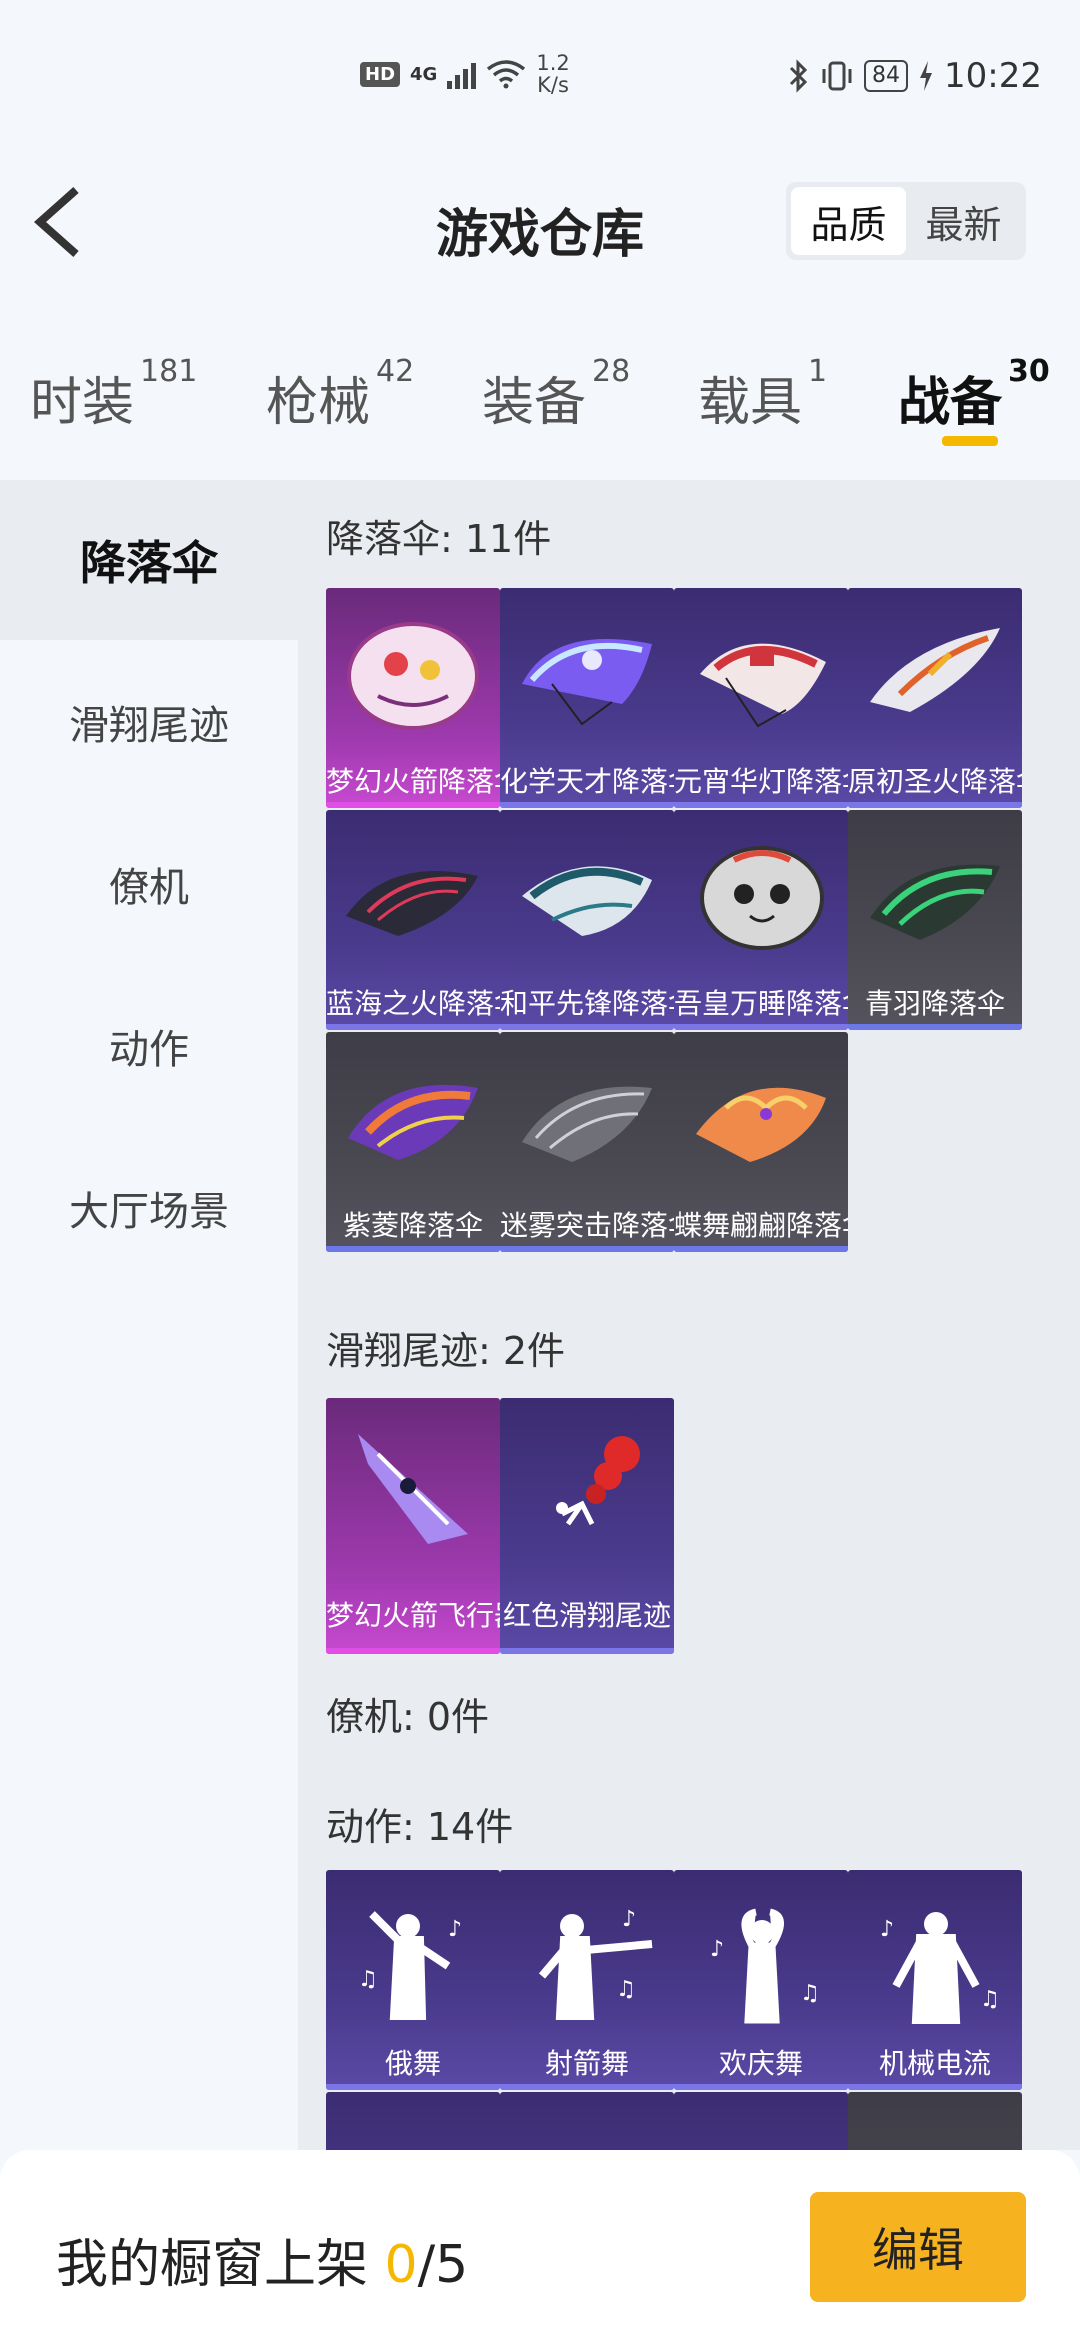 The image size is (1080, 2340). What do you see at coordinates (540, 2245) in the screenshot?
I see `bottom-bar: 我的橱窗上架 0/5 编辑` at bounding box center [540, 2245].